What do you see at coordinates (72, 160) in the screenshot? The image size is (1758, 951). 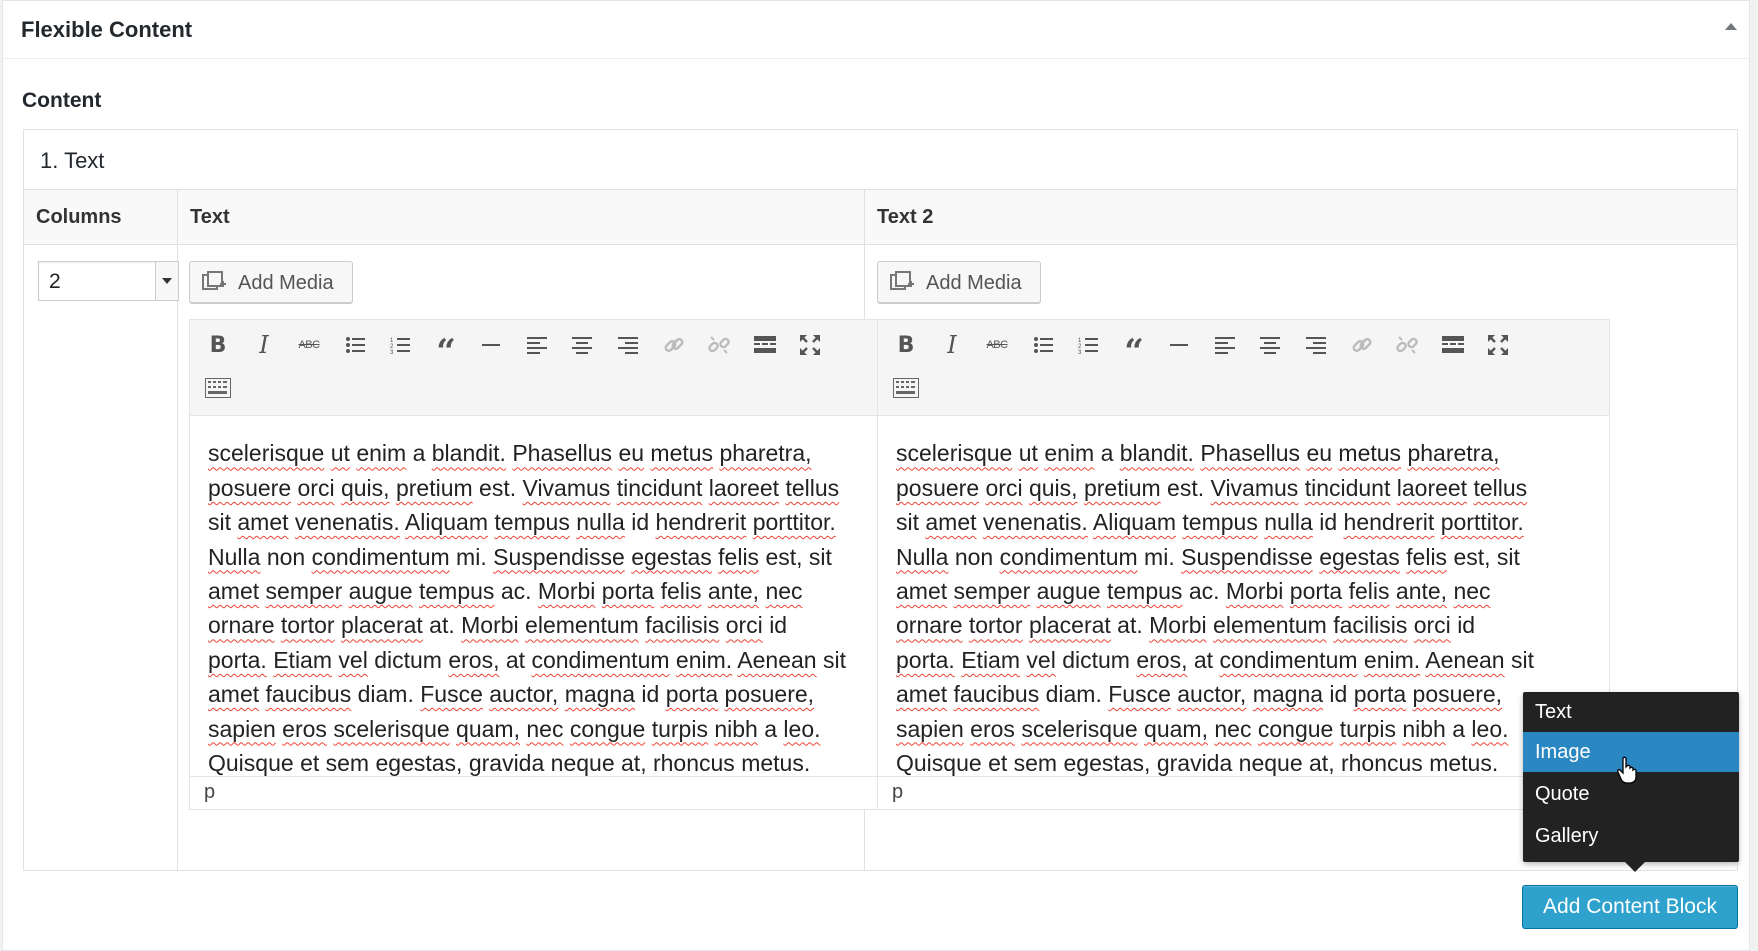 I see `layout-title: 1. Text` at bounding box center [72, 160].